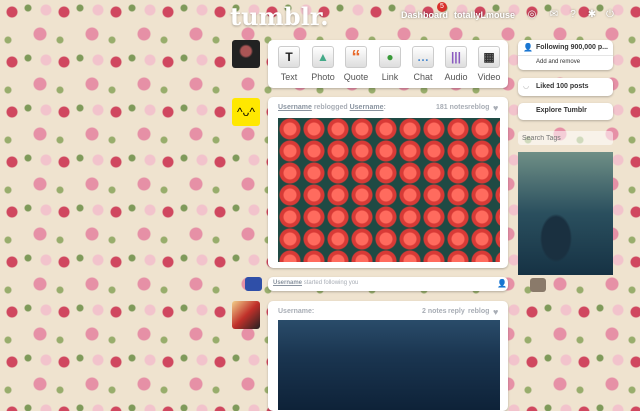  Describe the element at coordinates (565, 213) in the screenshot. I see `radar-photo` at that location.